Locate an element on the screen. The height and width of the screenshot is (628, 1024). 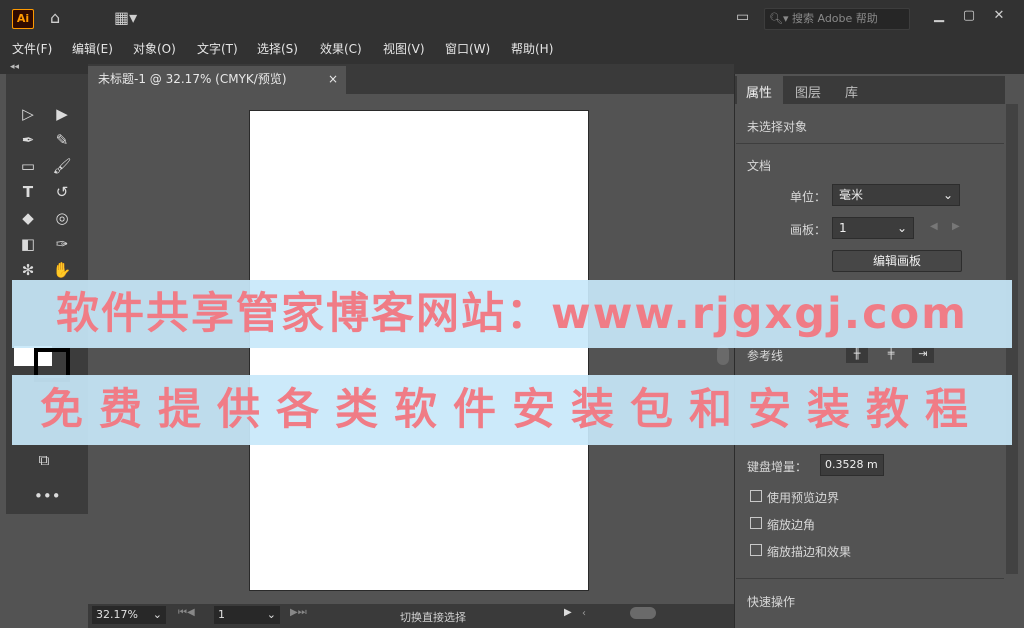
units-value: 毫米 is located at coordinates (851, 195).